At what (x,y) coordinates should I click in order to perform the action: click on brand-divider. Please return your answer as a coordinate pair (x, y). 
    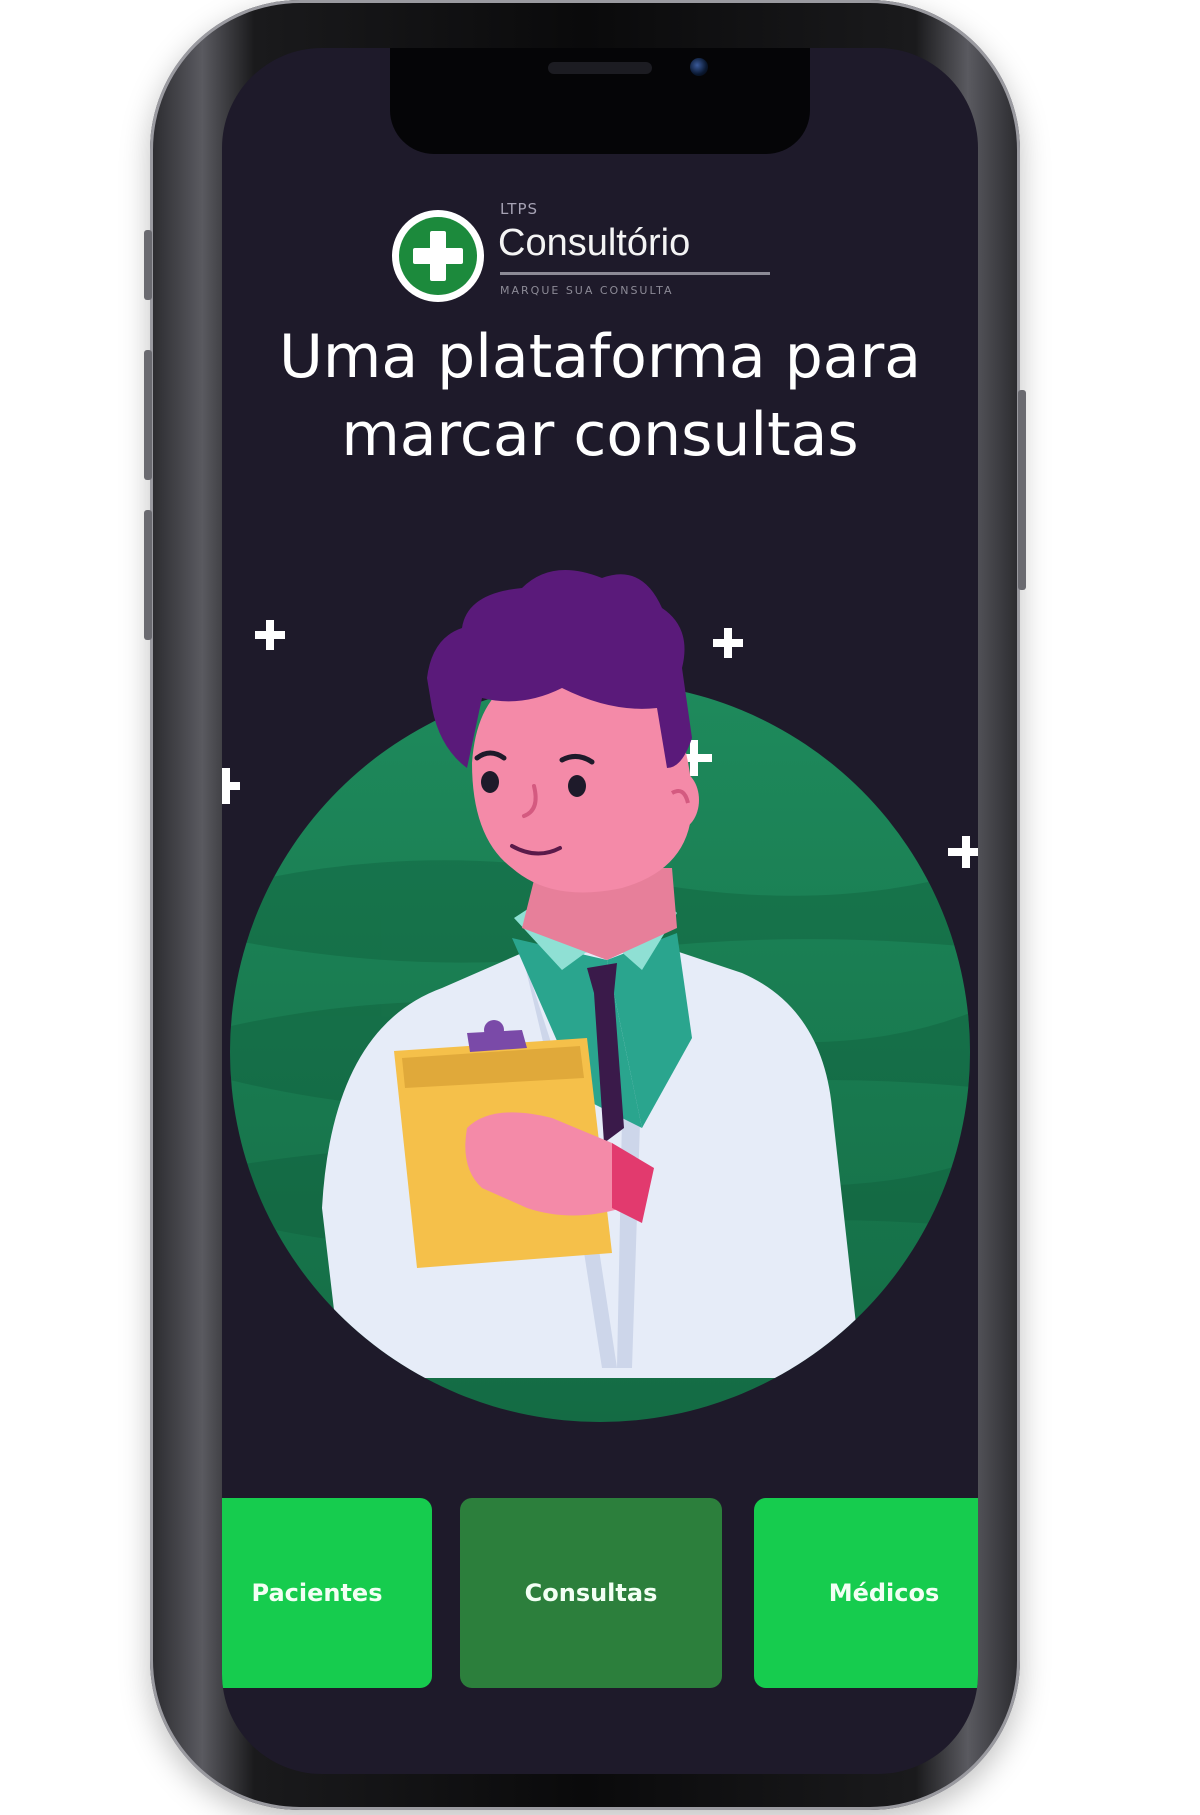
    Looking at the image, I should click on (635, 273).